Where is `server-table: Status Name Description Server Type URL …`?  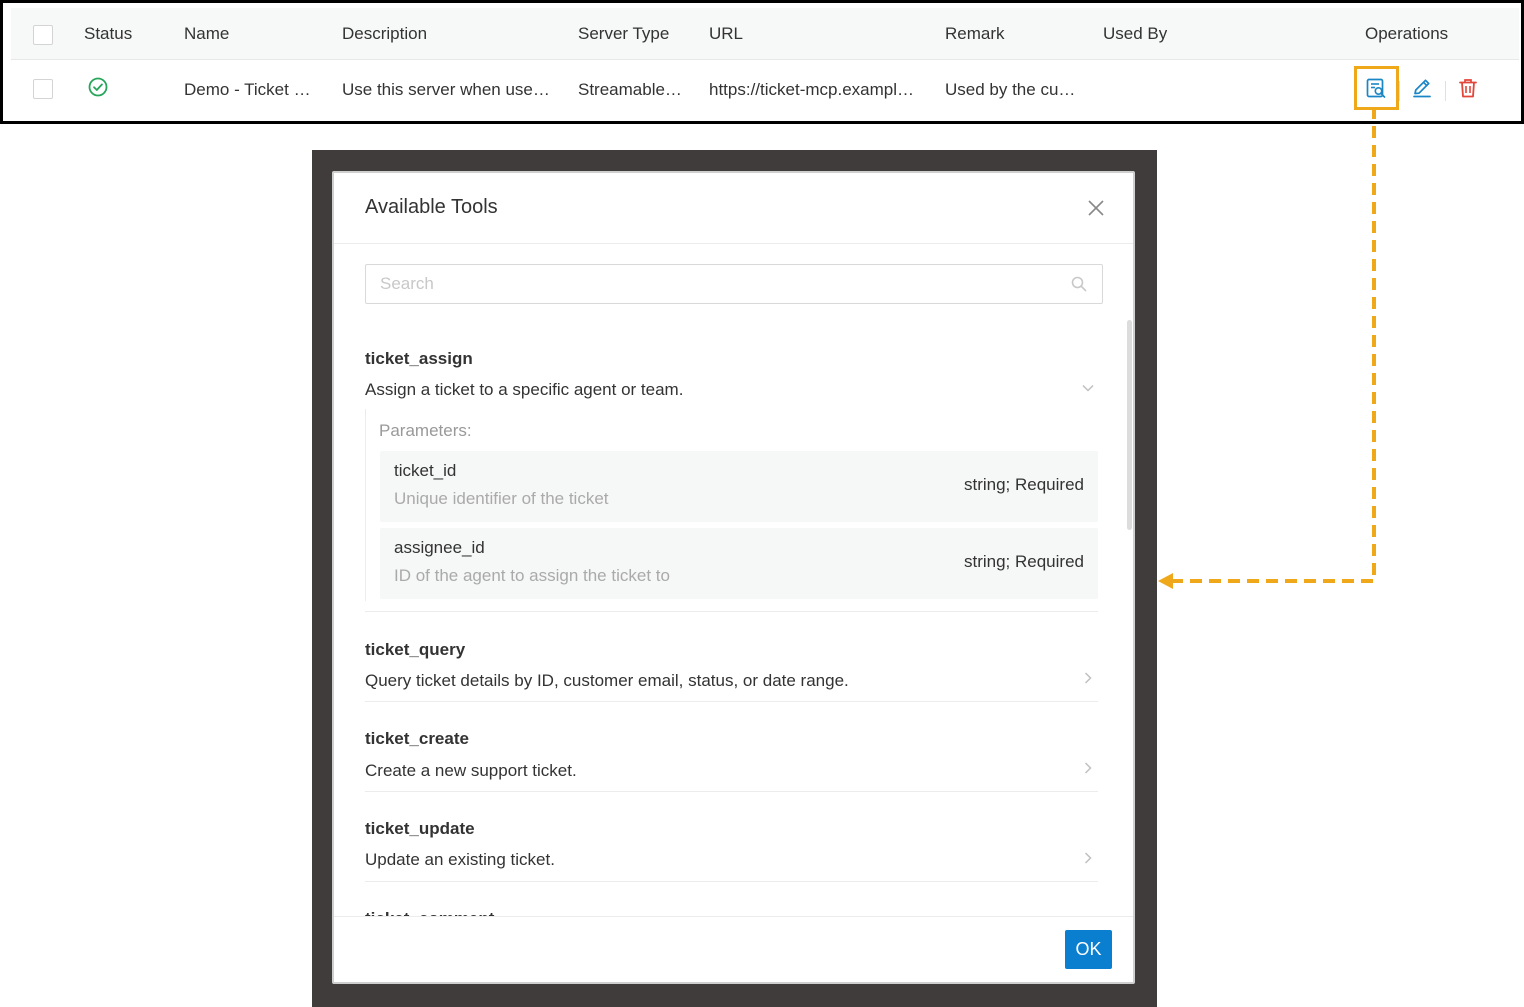 server-table: Status Name Description Server Type URL … is located at coordinates (765, 64).